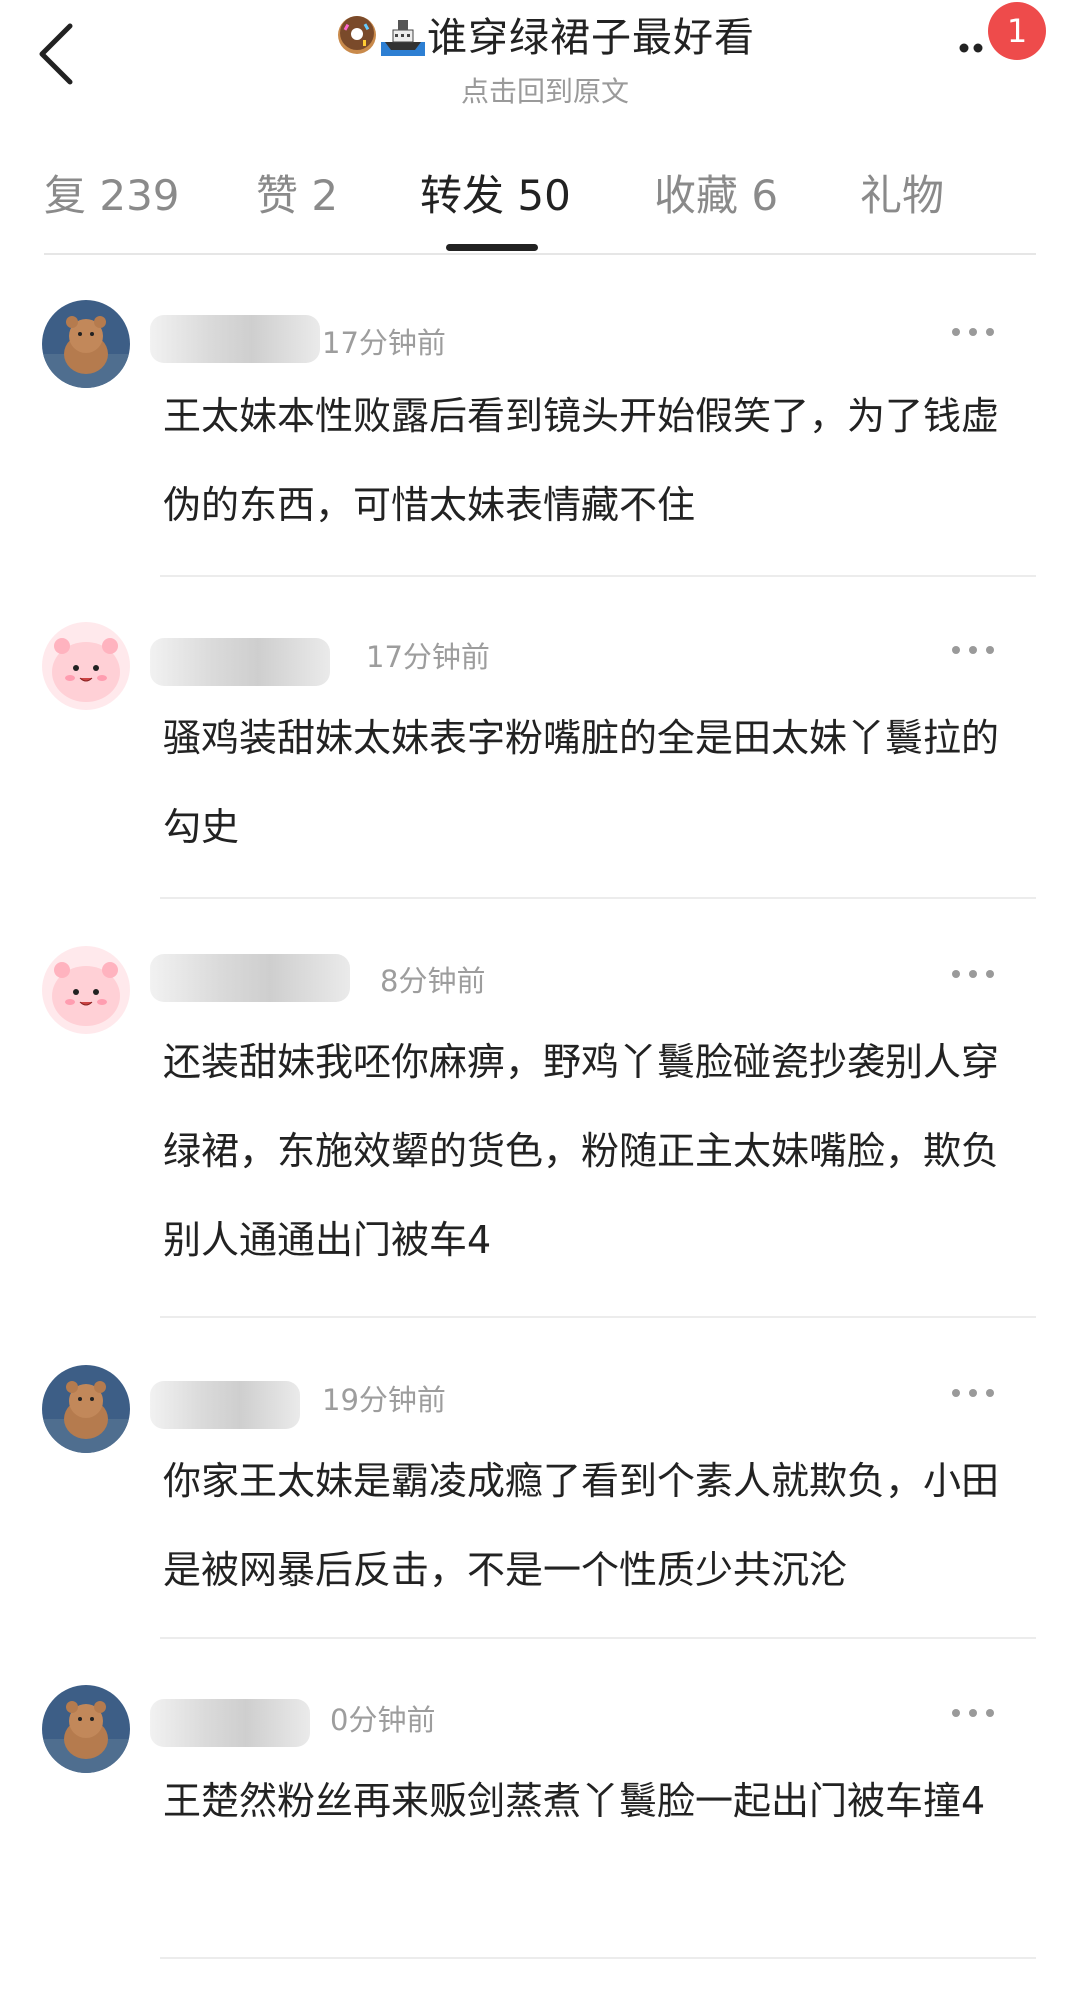 The height and width of the screenshot is (1997, 1066). I want to click on comment-text: 你家王太妹是霸凌成瘾了看到个素人就欺负，小田是被网暴后反击，不是一个性质少共沉沦, so click(581, 1525).